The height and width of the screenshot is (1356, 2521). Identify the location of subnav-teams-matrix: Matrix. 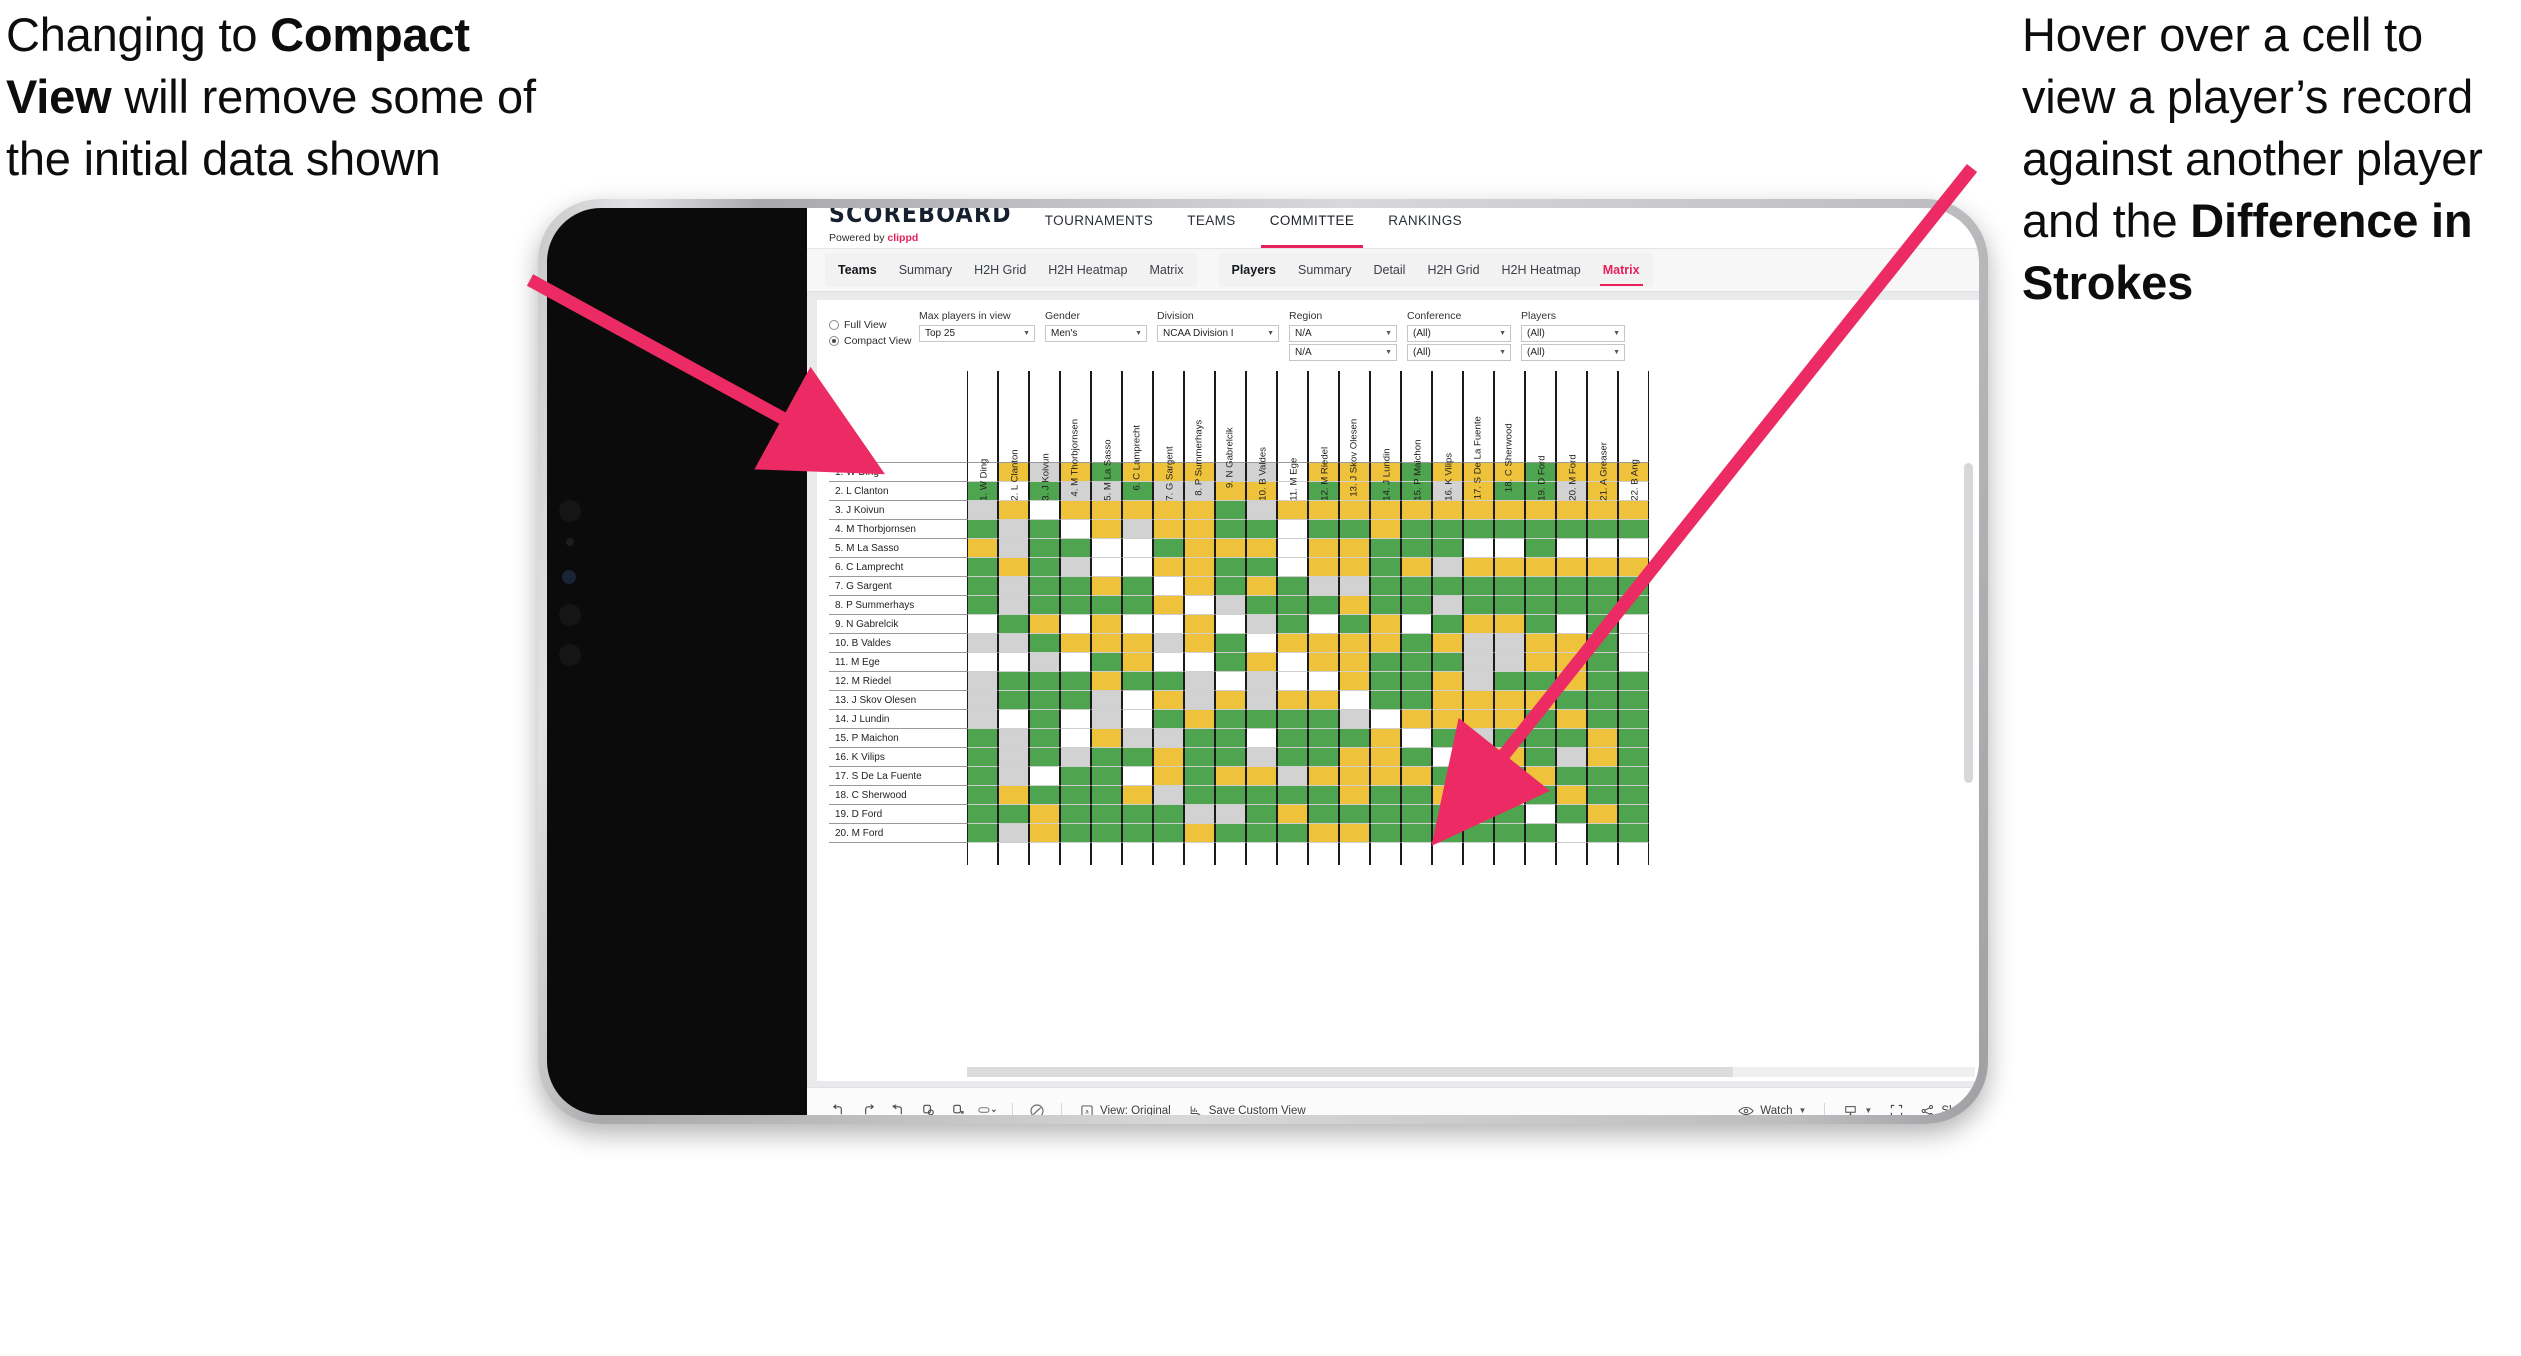
(1166, 270).